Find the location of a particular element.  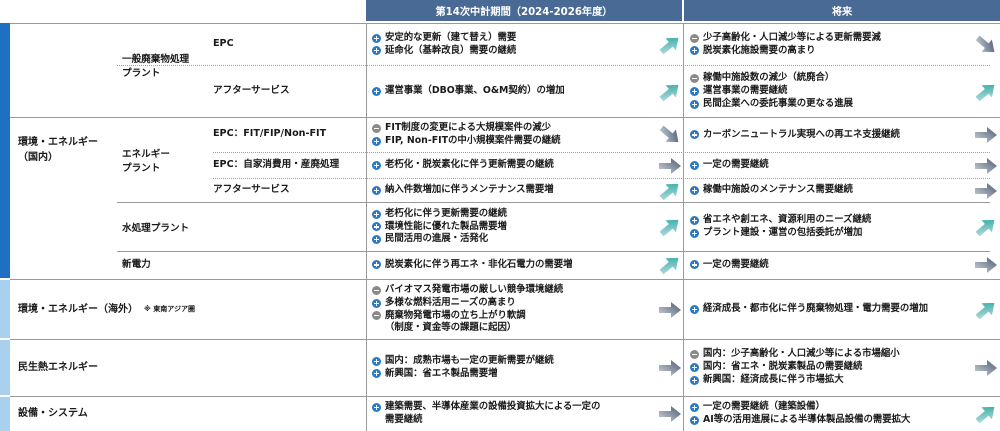

current-cell-row-9: 国内：成熟市場も一定の更新需要が継続新興国：省エネ製品需要増 is located at coordinates (513, 367).